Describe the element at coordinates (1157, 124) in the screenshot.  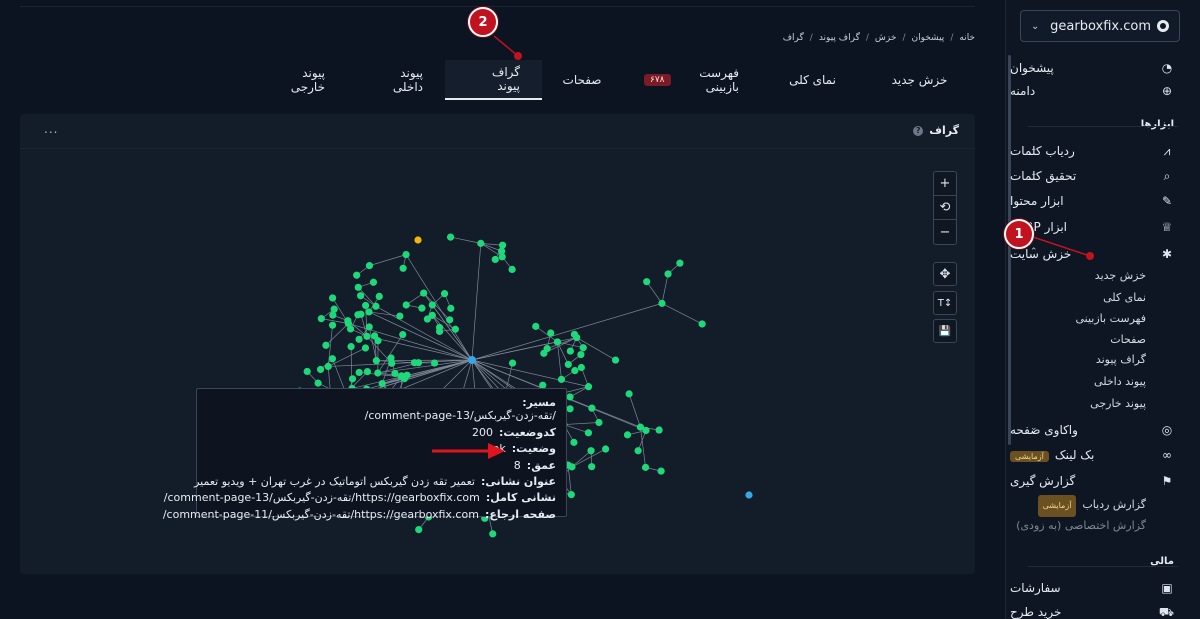
I see `section-title-tools: ابزارها` at that location.